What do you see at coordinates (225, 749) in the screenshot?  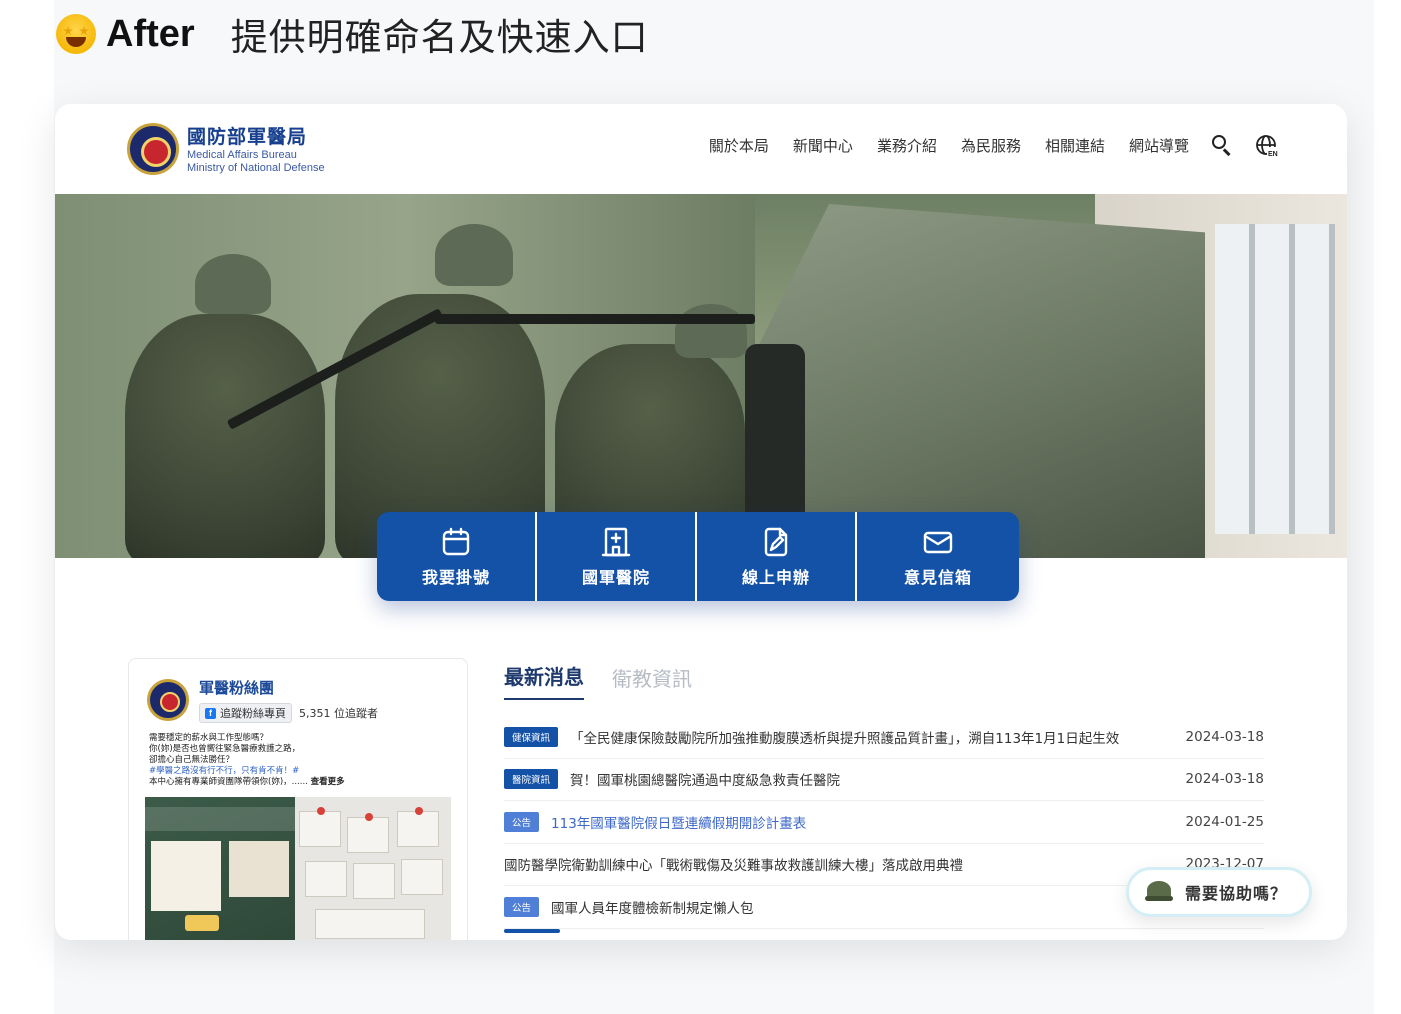 I see `fb-post-line: 你(妳)是否也曾嚮往緊急醫療救護之路，` at bounding box center [225, 749].